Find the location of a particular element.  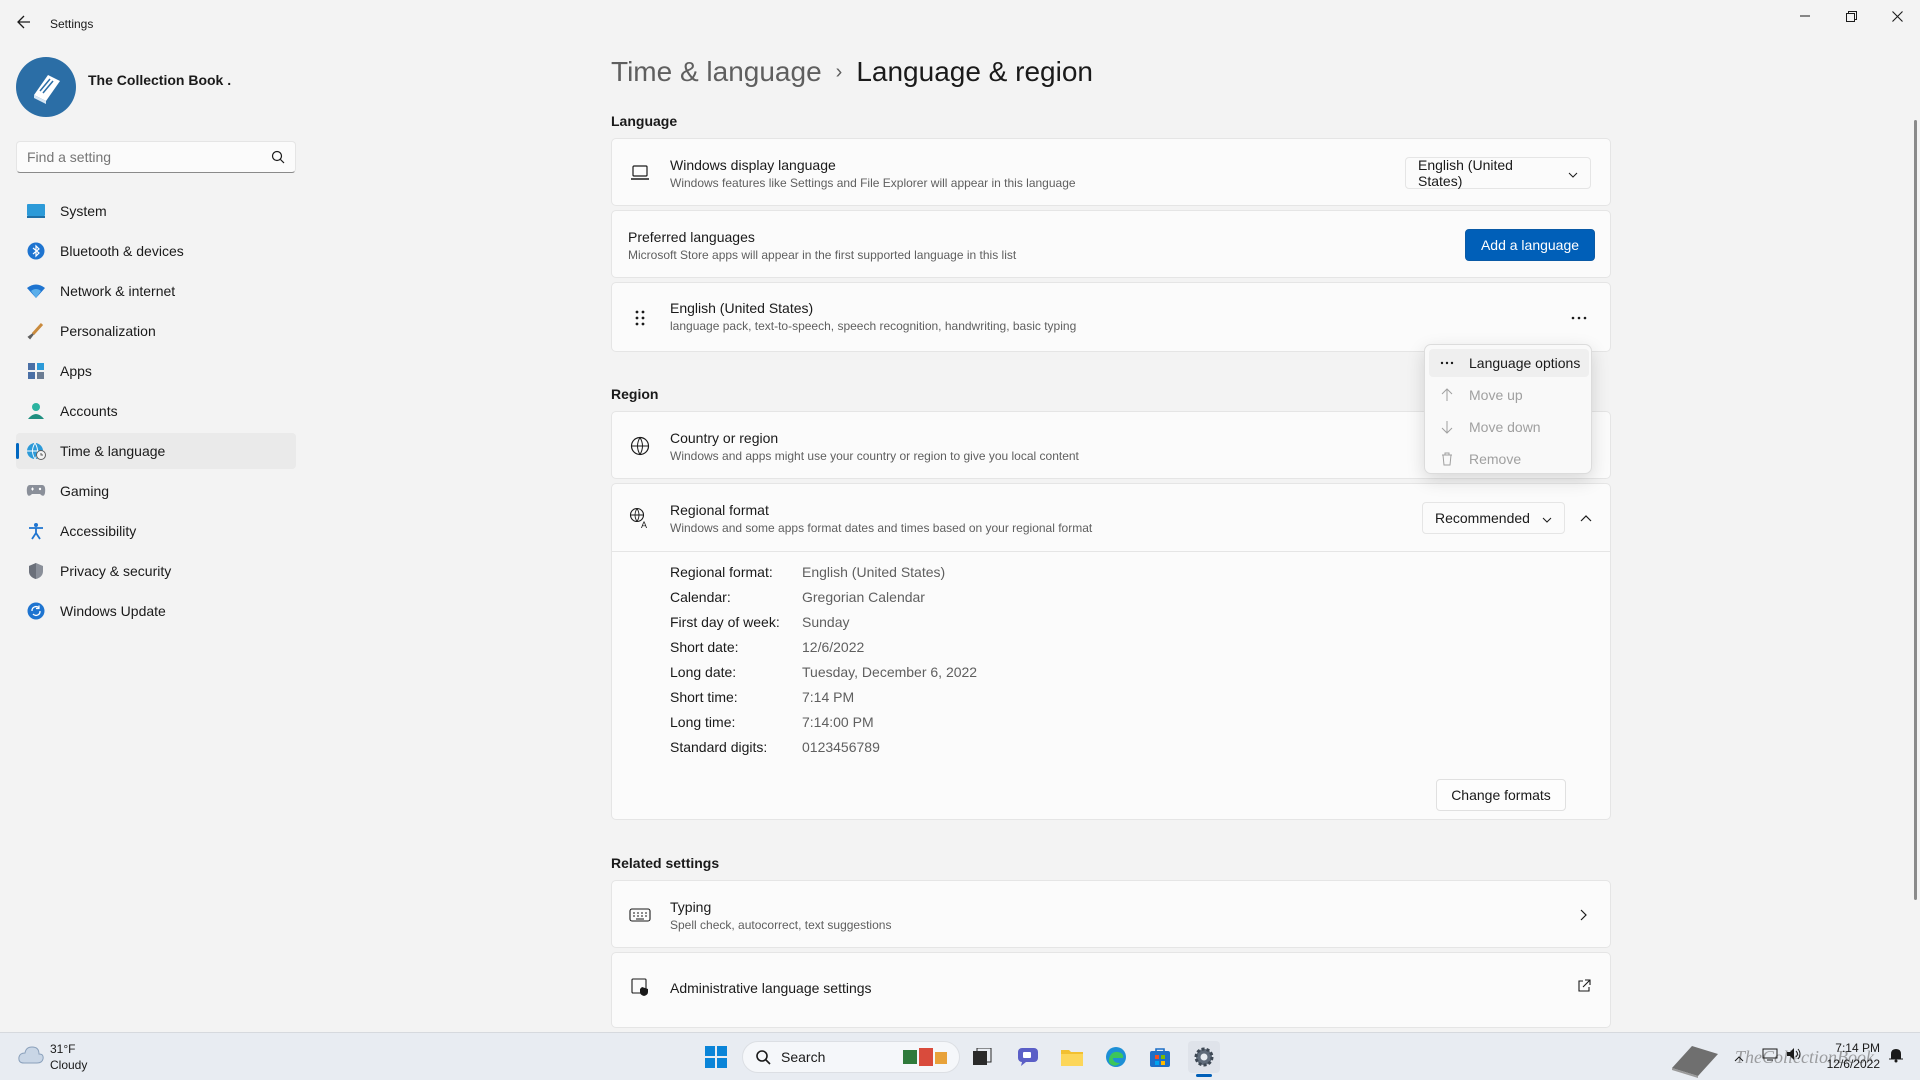

format-detail-row: Short time: 7:14 PM is located at coordinates (970, 699).